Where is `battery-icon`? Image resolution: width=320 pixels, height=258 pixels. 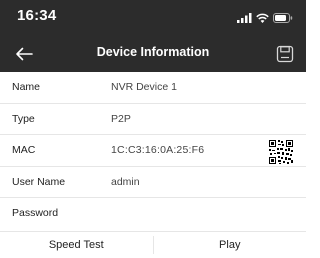 battery-icon is located at coordinates (283, 18).